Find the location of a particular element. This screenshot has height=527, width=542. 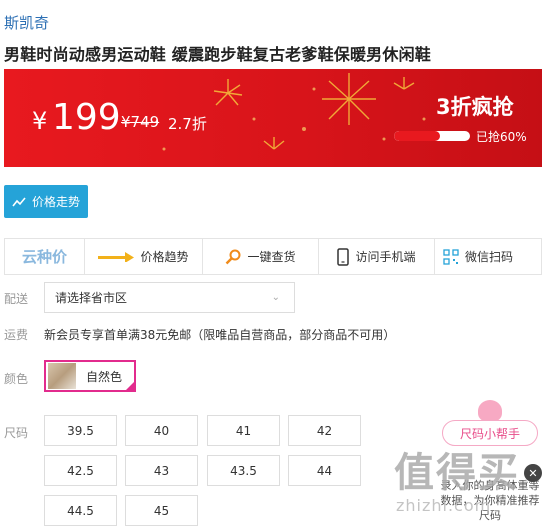

toolbar-item-price-trend: 价格趋势 is located at coordinates (144, 256).